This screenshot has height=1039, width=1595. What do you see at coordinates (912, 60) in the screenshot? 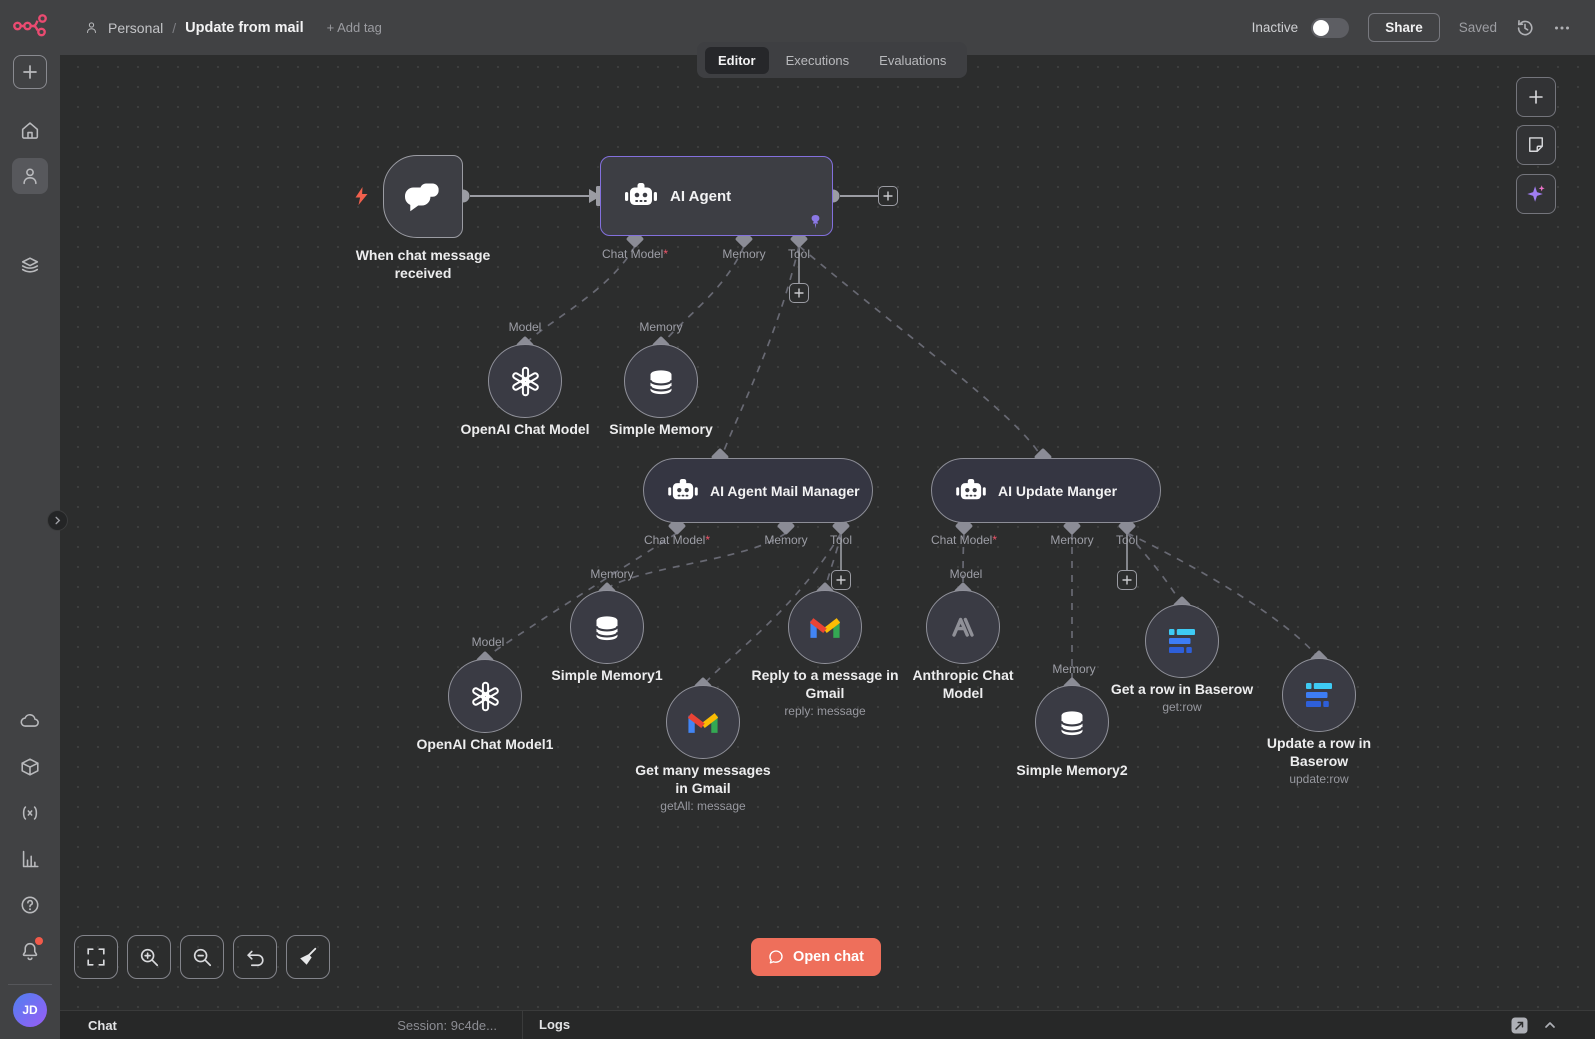
I see `tab-evaluations: Evaluations` at bounding box center [912, 60].